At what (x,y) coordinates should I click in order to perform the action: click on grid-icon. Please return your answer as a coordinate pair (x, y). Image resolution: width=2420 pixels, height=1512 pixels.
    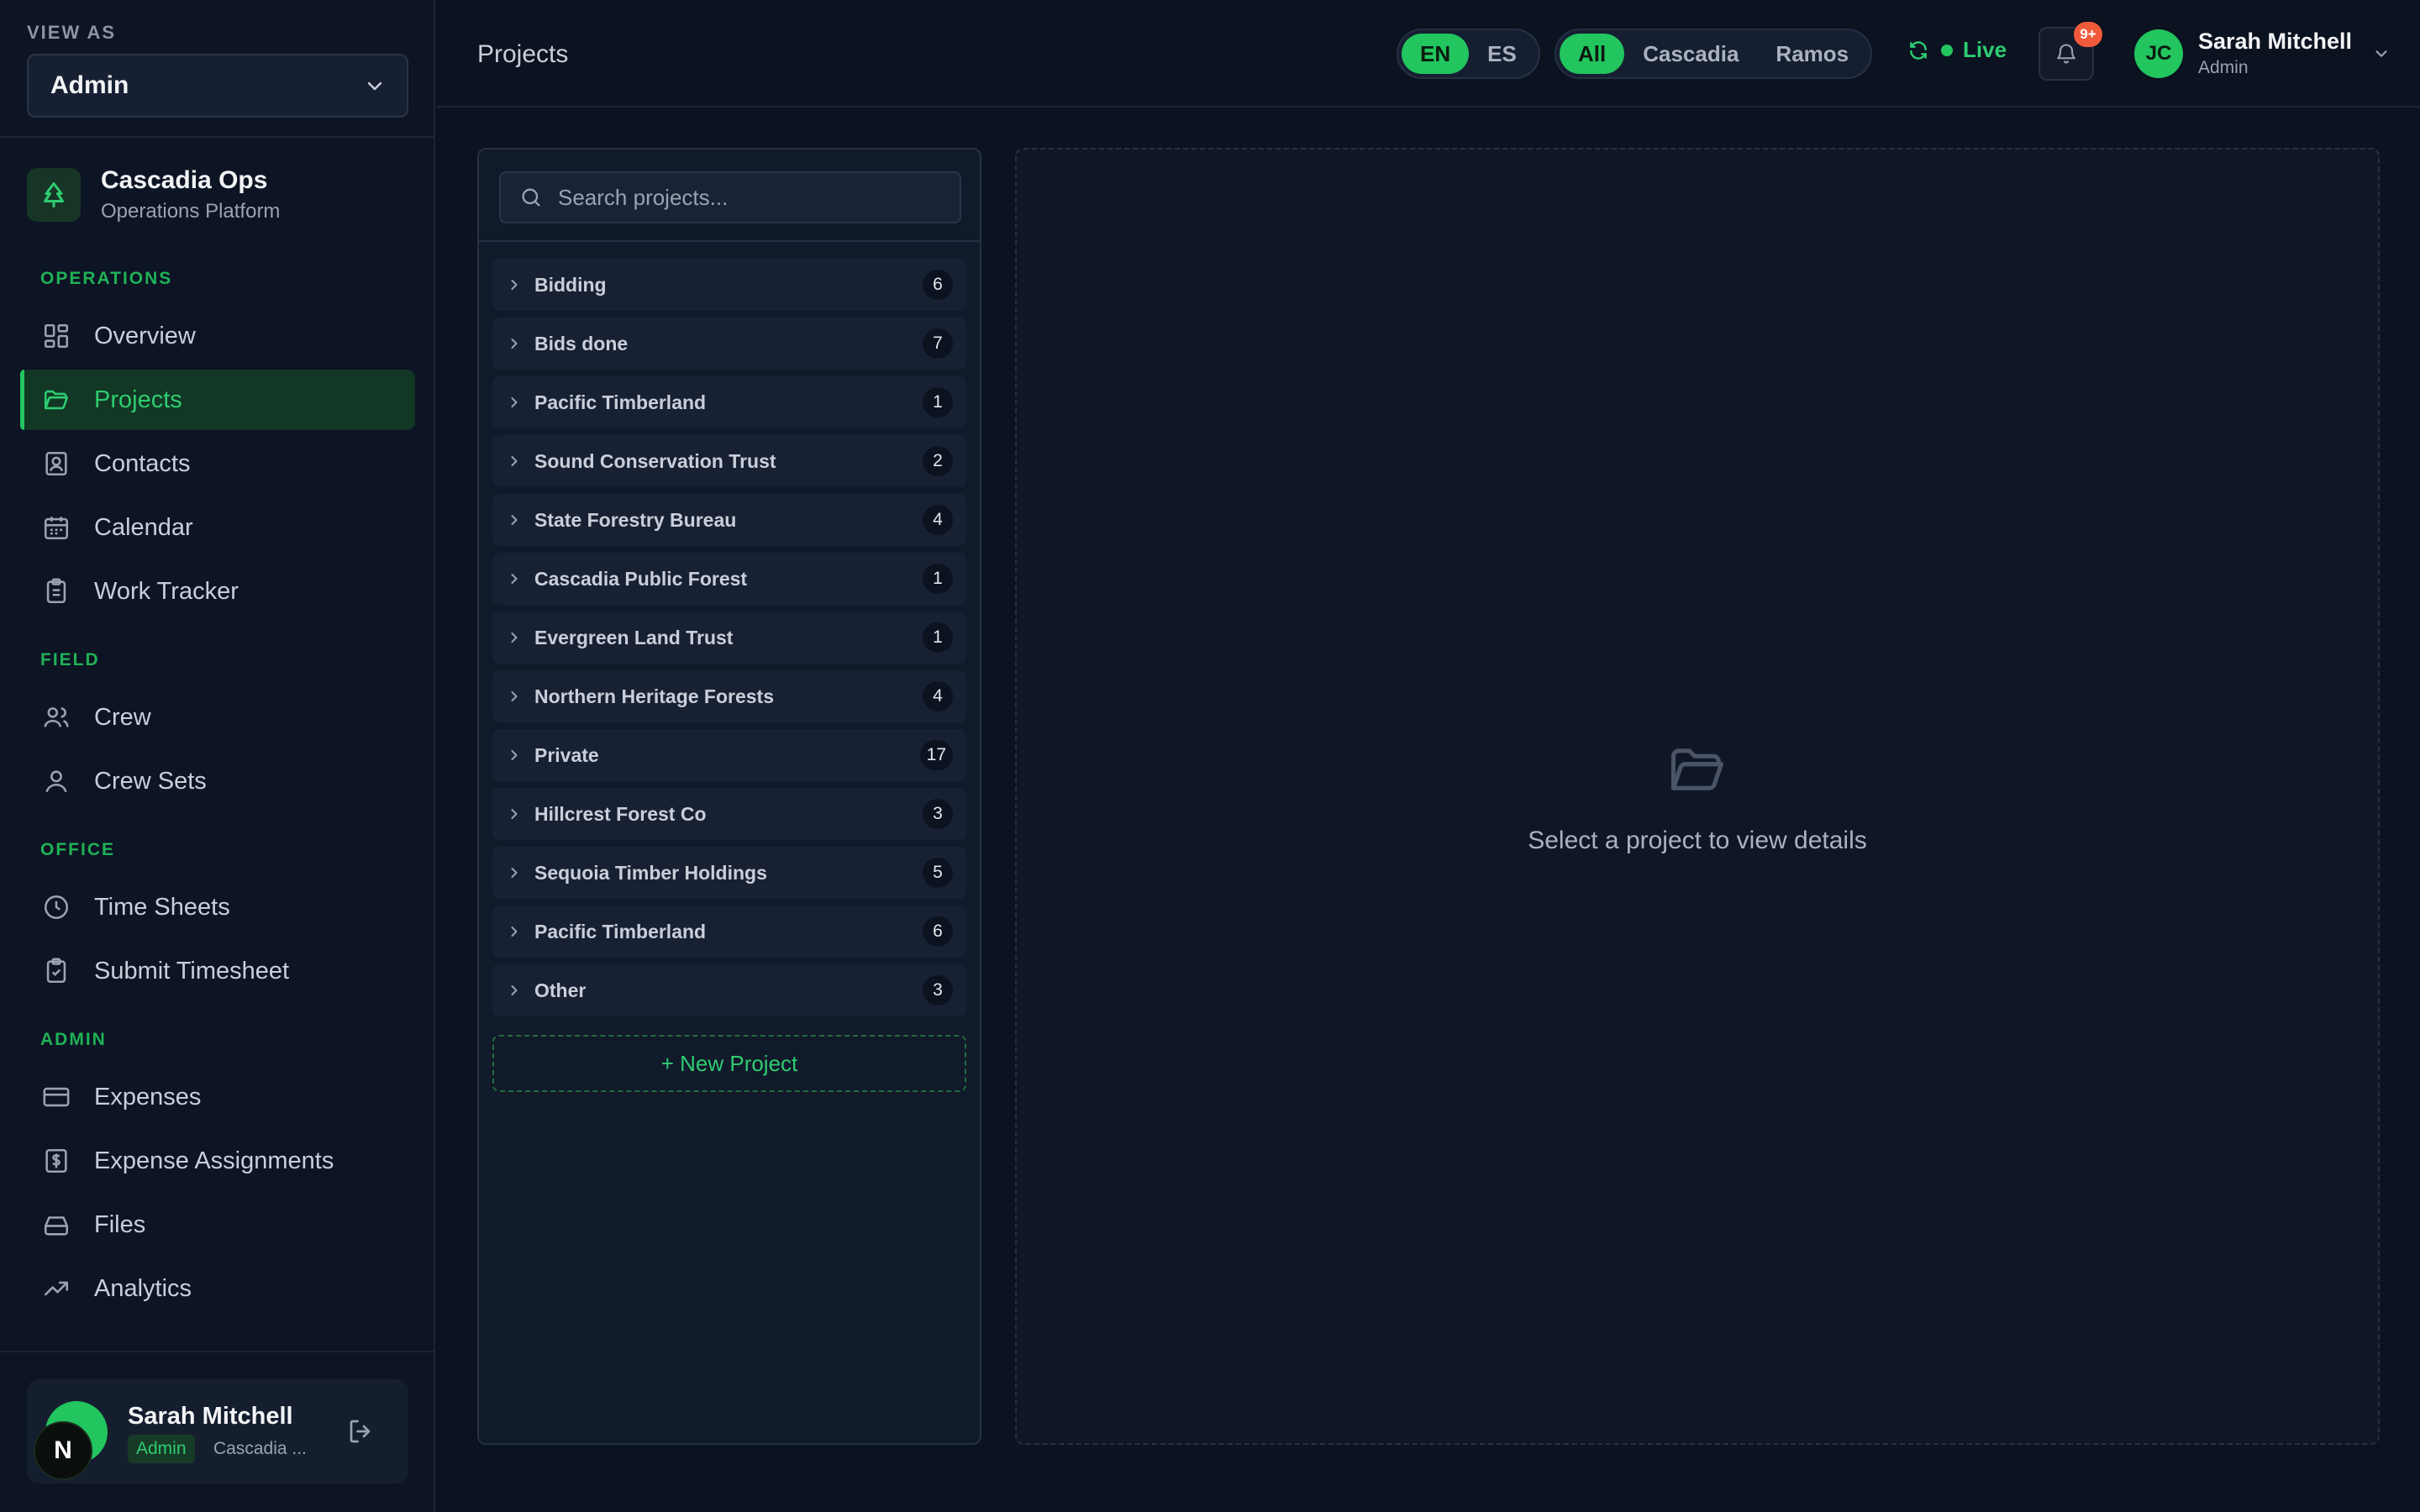
    Looking at the image, I should click on (56, 336).